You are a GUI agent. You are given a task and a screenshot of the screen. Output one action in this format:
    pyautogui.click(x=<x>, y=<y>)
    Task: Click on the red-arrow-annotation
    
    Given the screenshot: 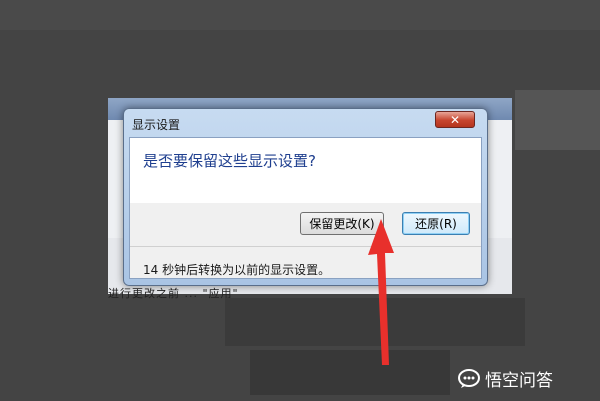 What is the action you would take?
    pyautogui.click(x=381, y=292)
    